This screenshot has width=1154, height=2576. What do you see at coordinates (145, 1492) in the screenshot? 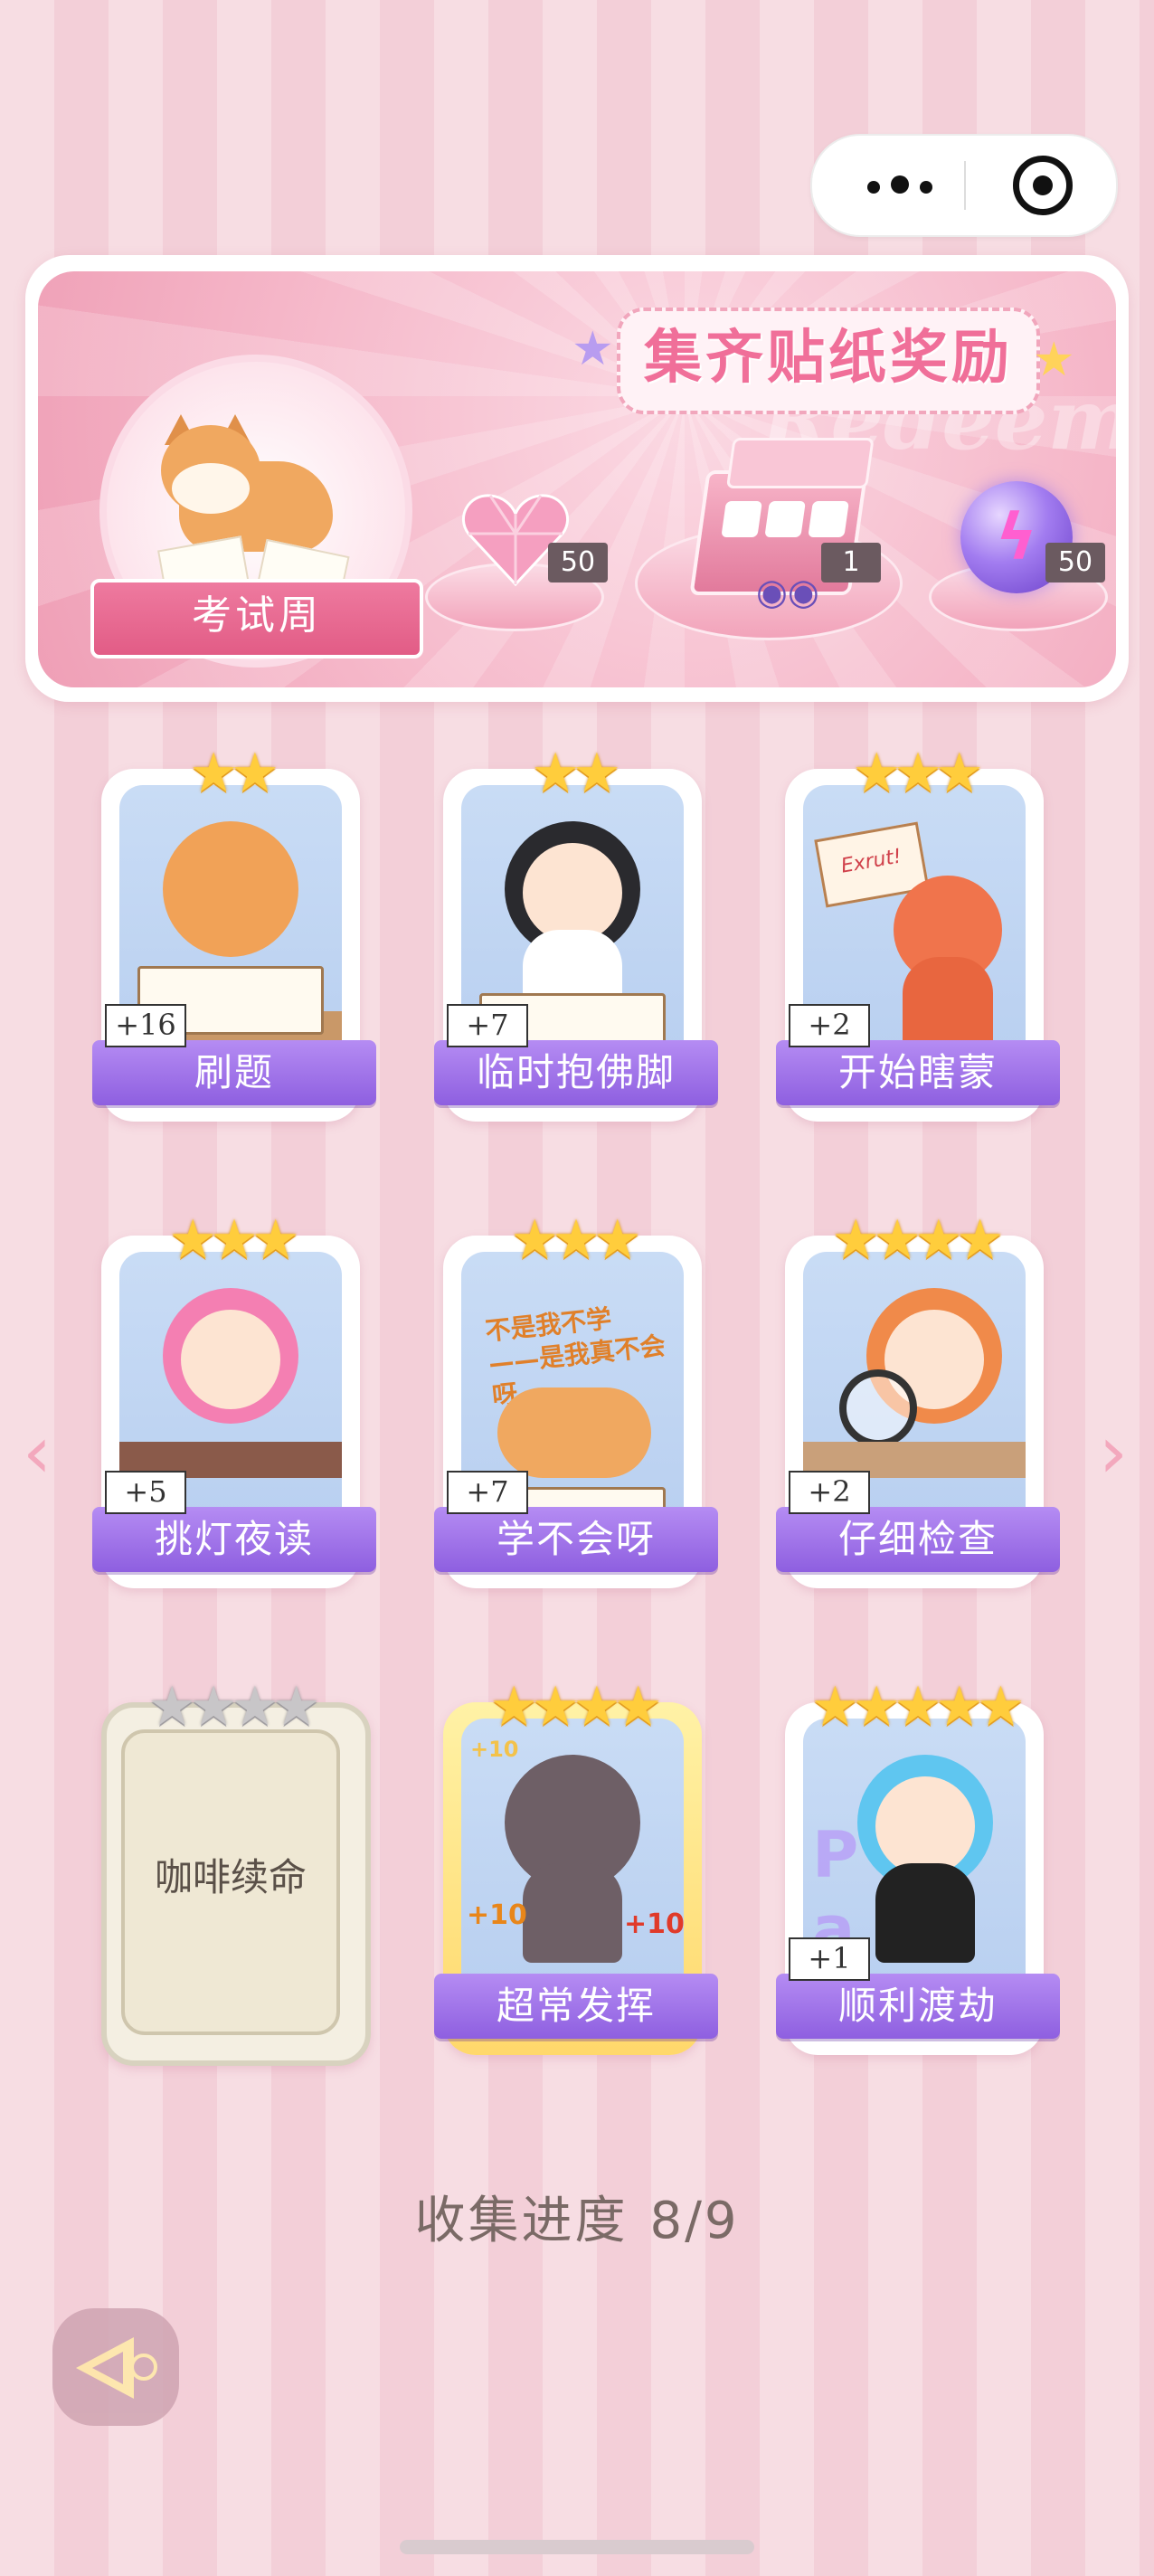
I see `card-count-badge: +5` at bounding box center [145, 1492].